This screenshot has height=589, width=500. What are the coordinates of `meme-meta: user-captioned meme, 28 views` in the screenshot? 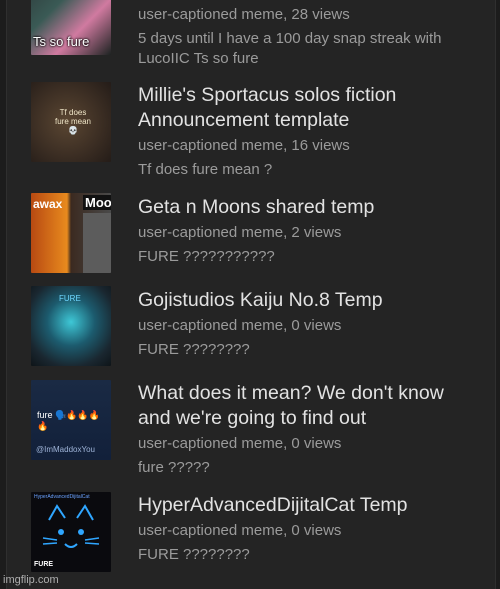 It's located at (244, 14).